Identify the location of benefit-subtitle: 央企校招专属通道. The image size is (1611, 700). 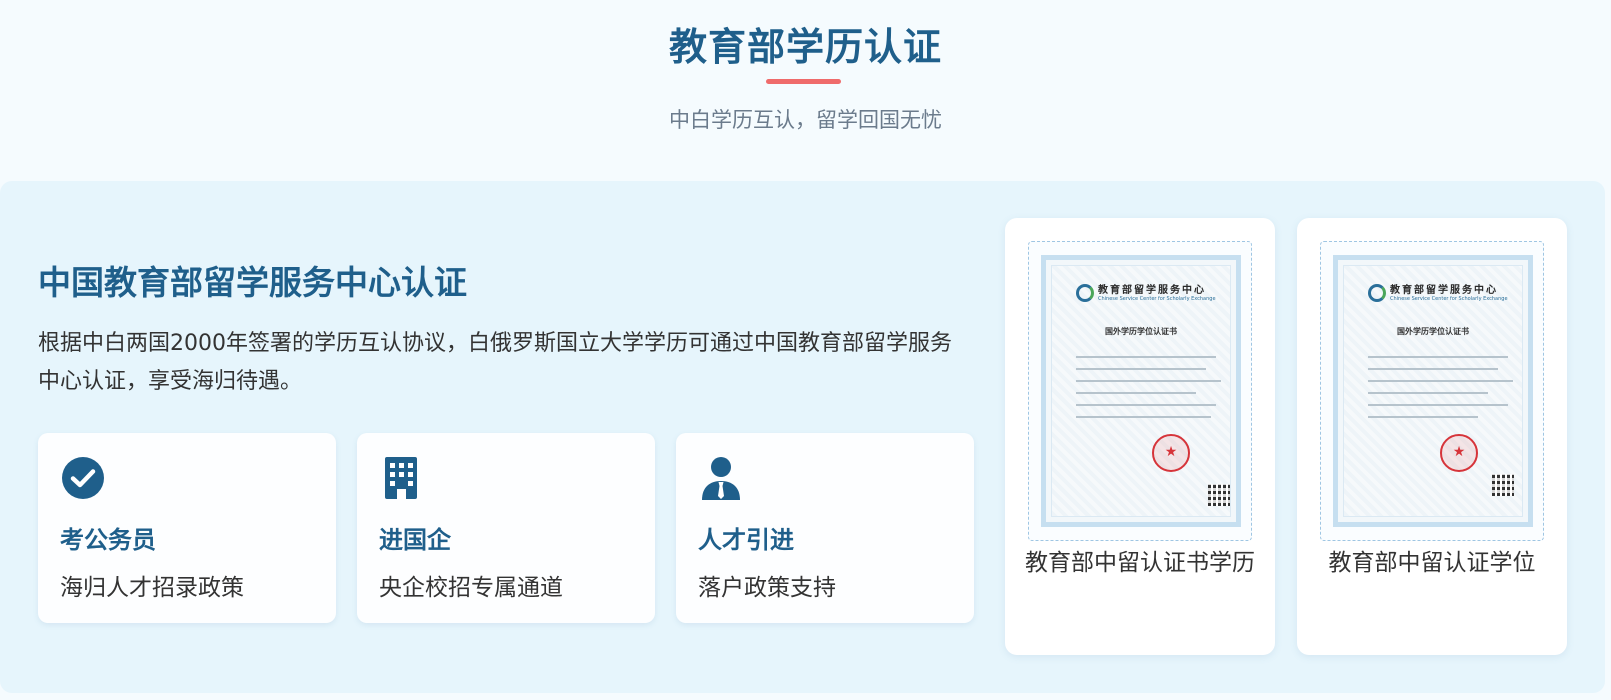
(471, 588).